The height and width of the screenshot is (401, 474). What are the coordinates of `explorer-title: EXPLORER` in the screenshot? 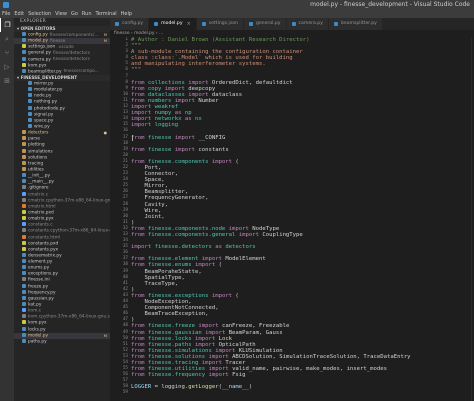 It's located at (33, 21).